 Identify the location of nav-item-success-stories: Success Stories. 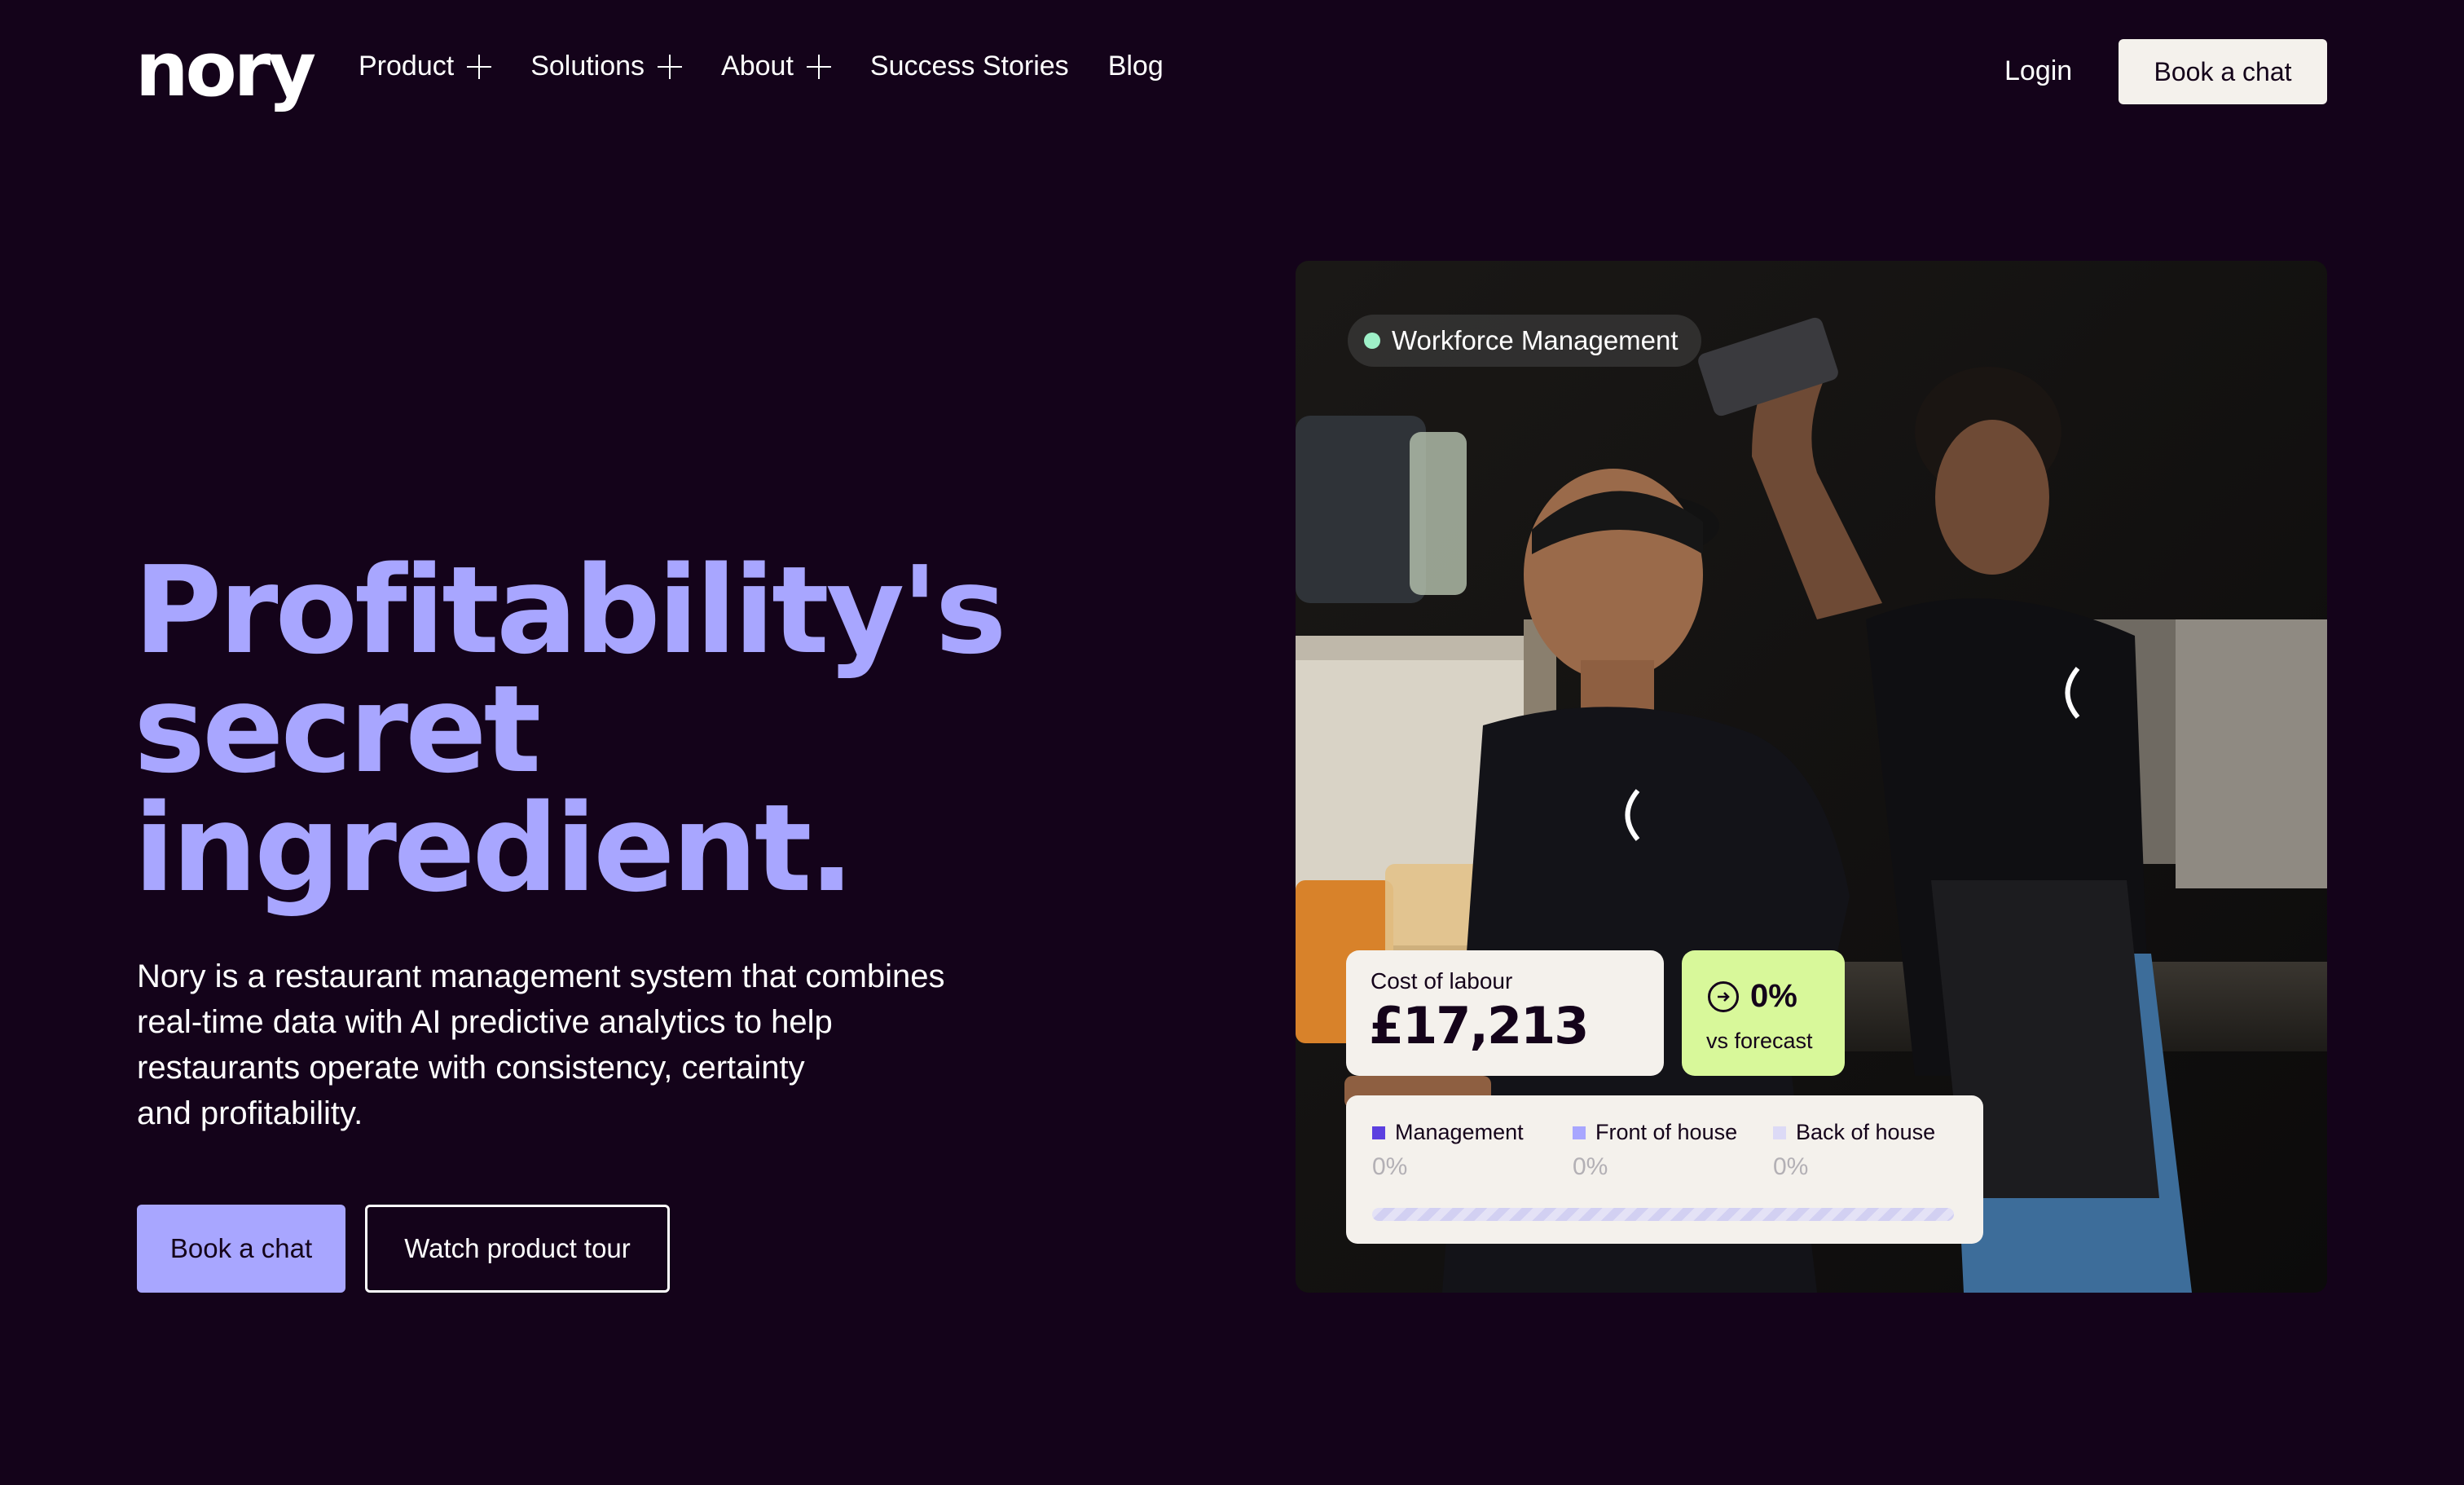
(969, 66).